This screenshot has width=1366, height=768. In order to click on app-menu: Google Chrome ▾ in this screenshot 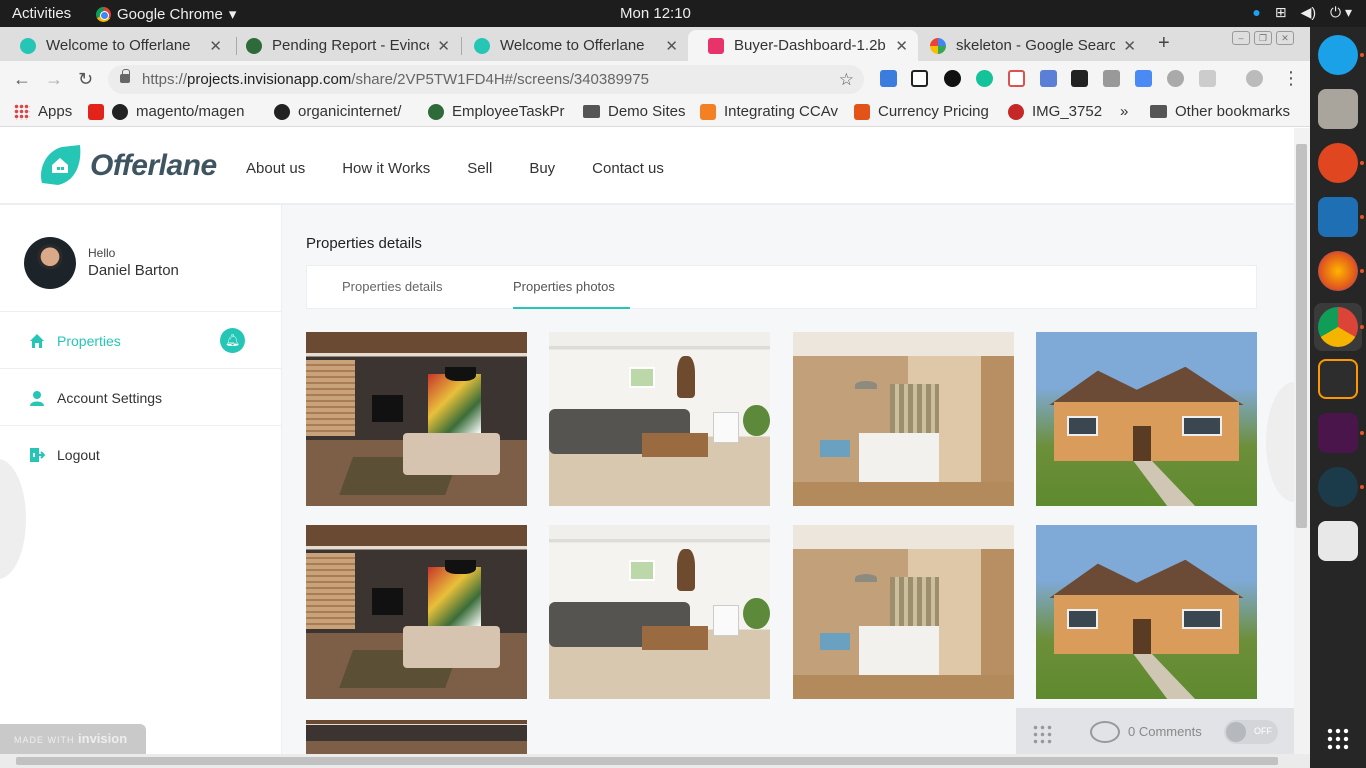, I will do `click(166, 14)`.